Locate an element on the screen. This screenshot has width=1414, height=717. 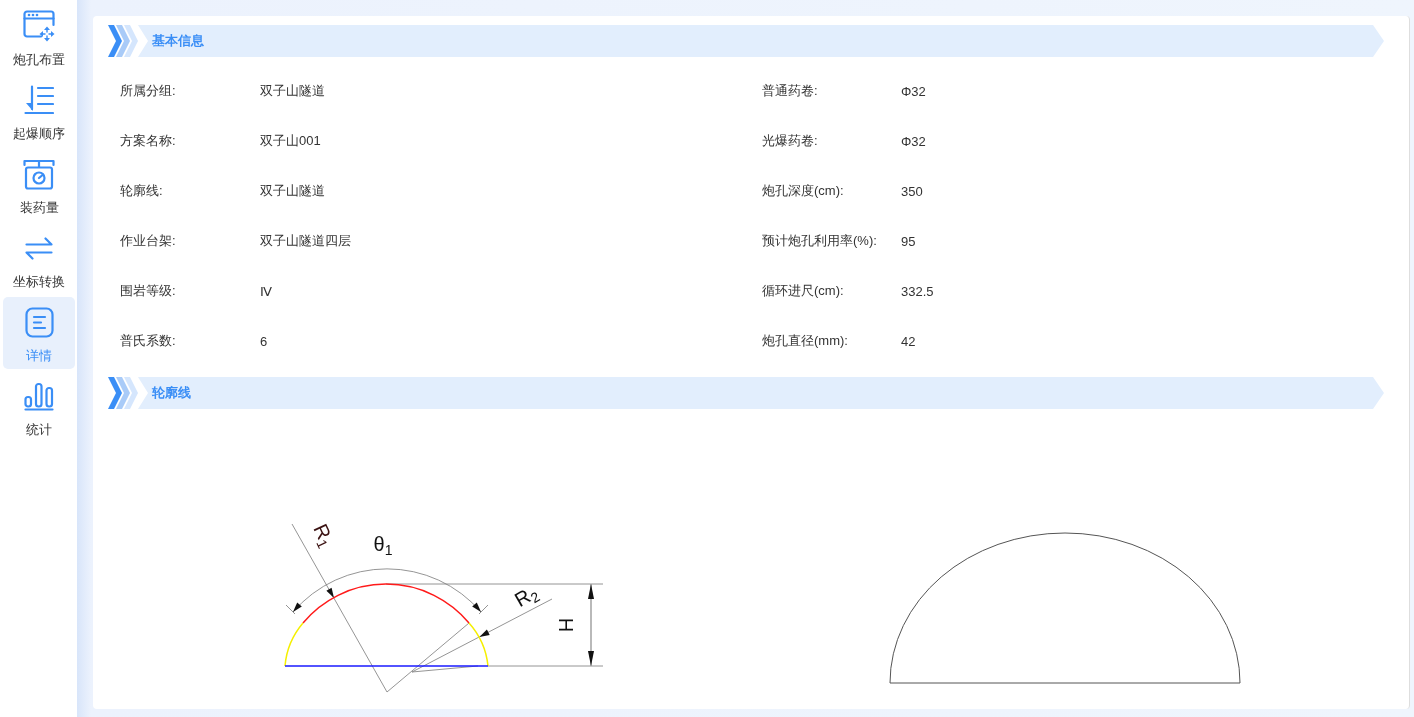
field-value: 332.5 is located at coordinates (917, 291).